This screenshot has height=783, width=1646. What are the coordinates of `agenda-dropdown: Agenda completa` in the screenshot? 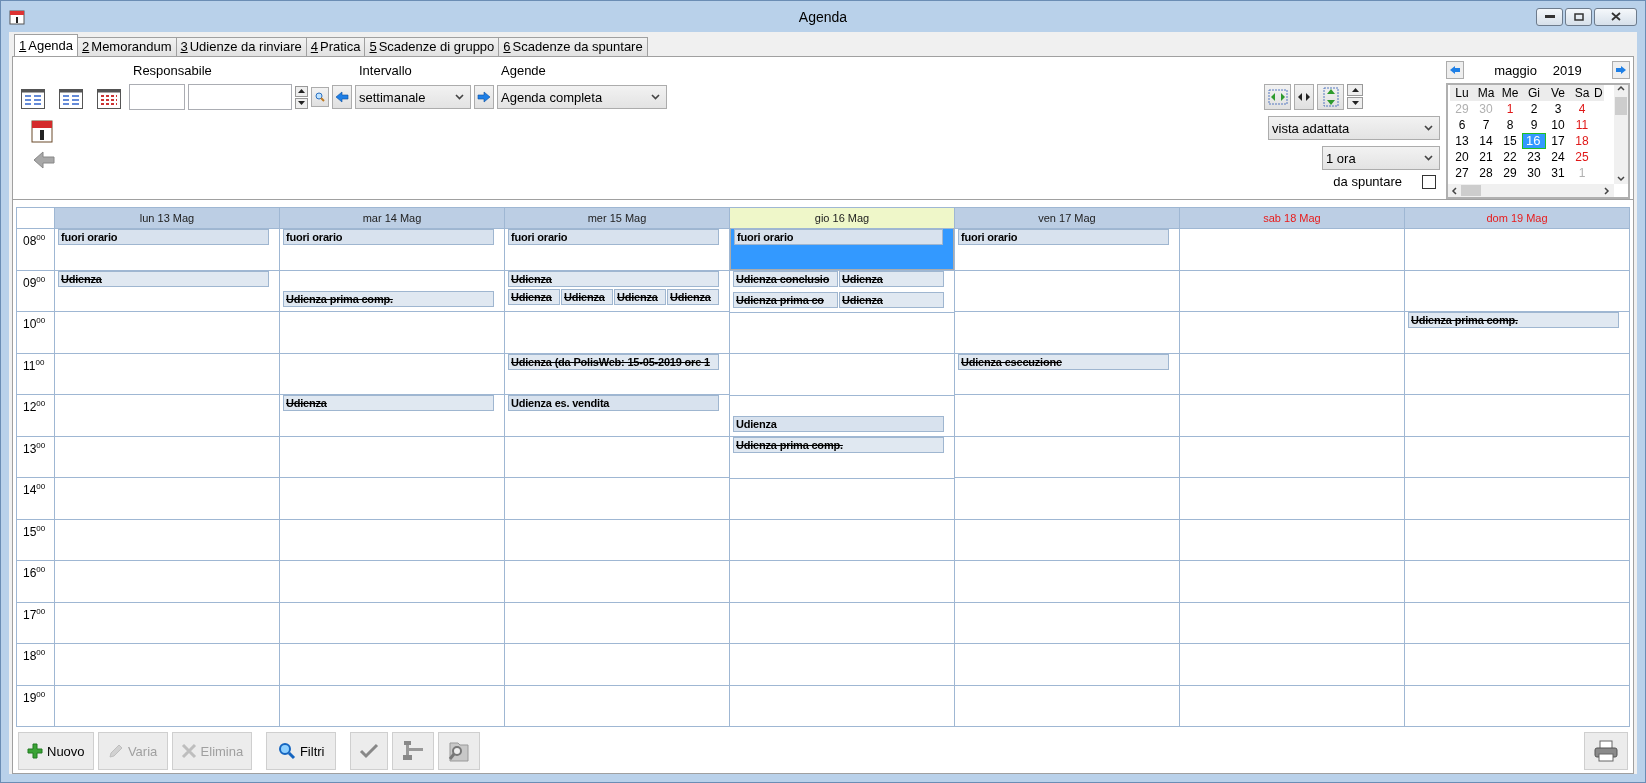 It's located at (582, 97).